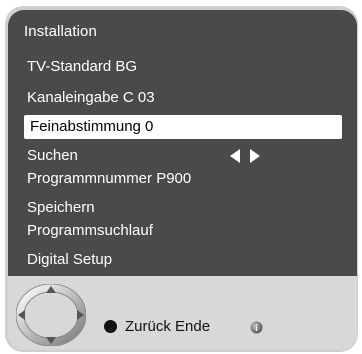 The image size is (362, 354). Describe the element at coordinates (256, 327) in the screenshot. I see `info-icon` at that location.